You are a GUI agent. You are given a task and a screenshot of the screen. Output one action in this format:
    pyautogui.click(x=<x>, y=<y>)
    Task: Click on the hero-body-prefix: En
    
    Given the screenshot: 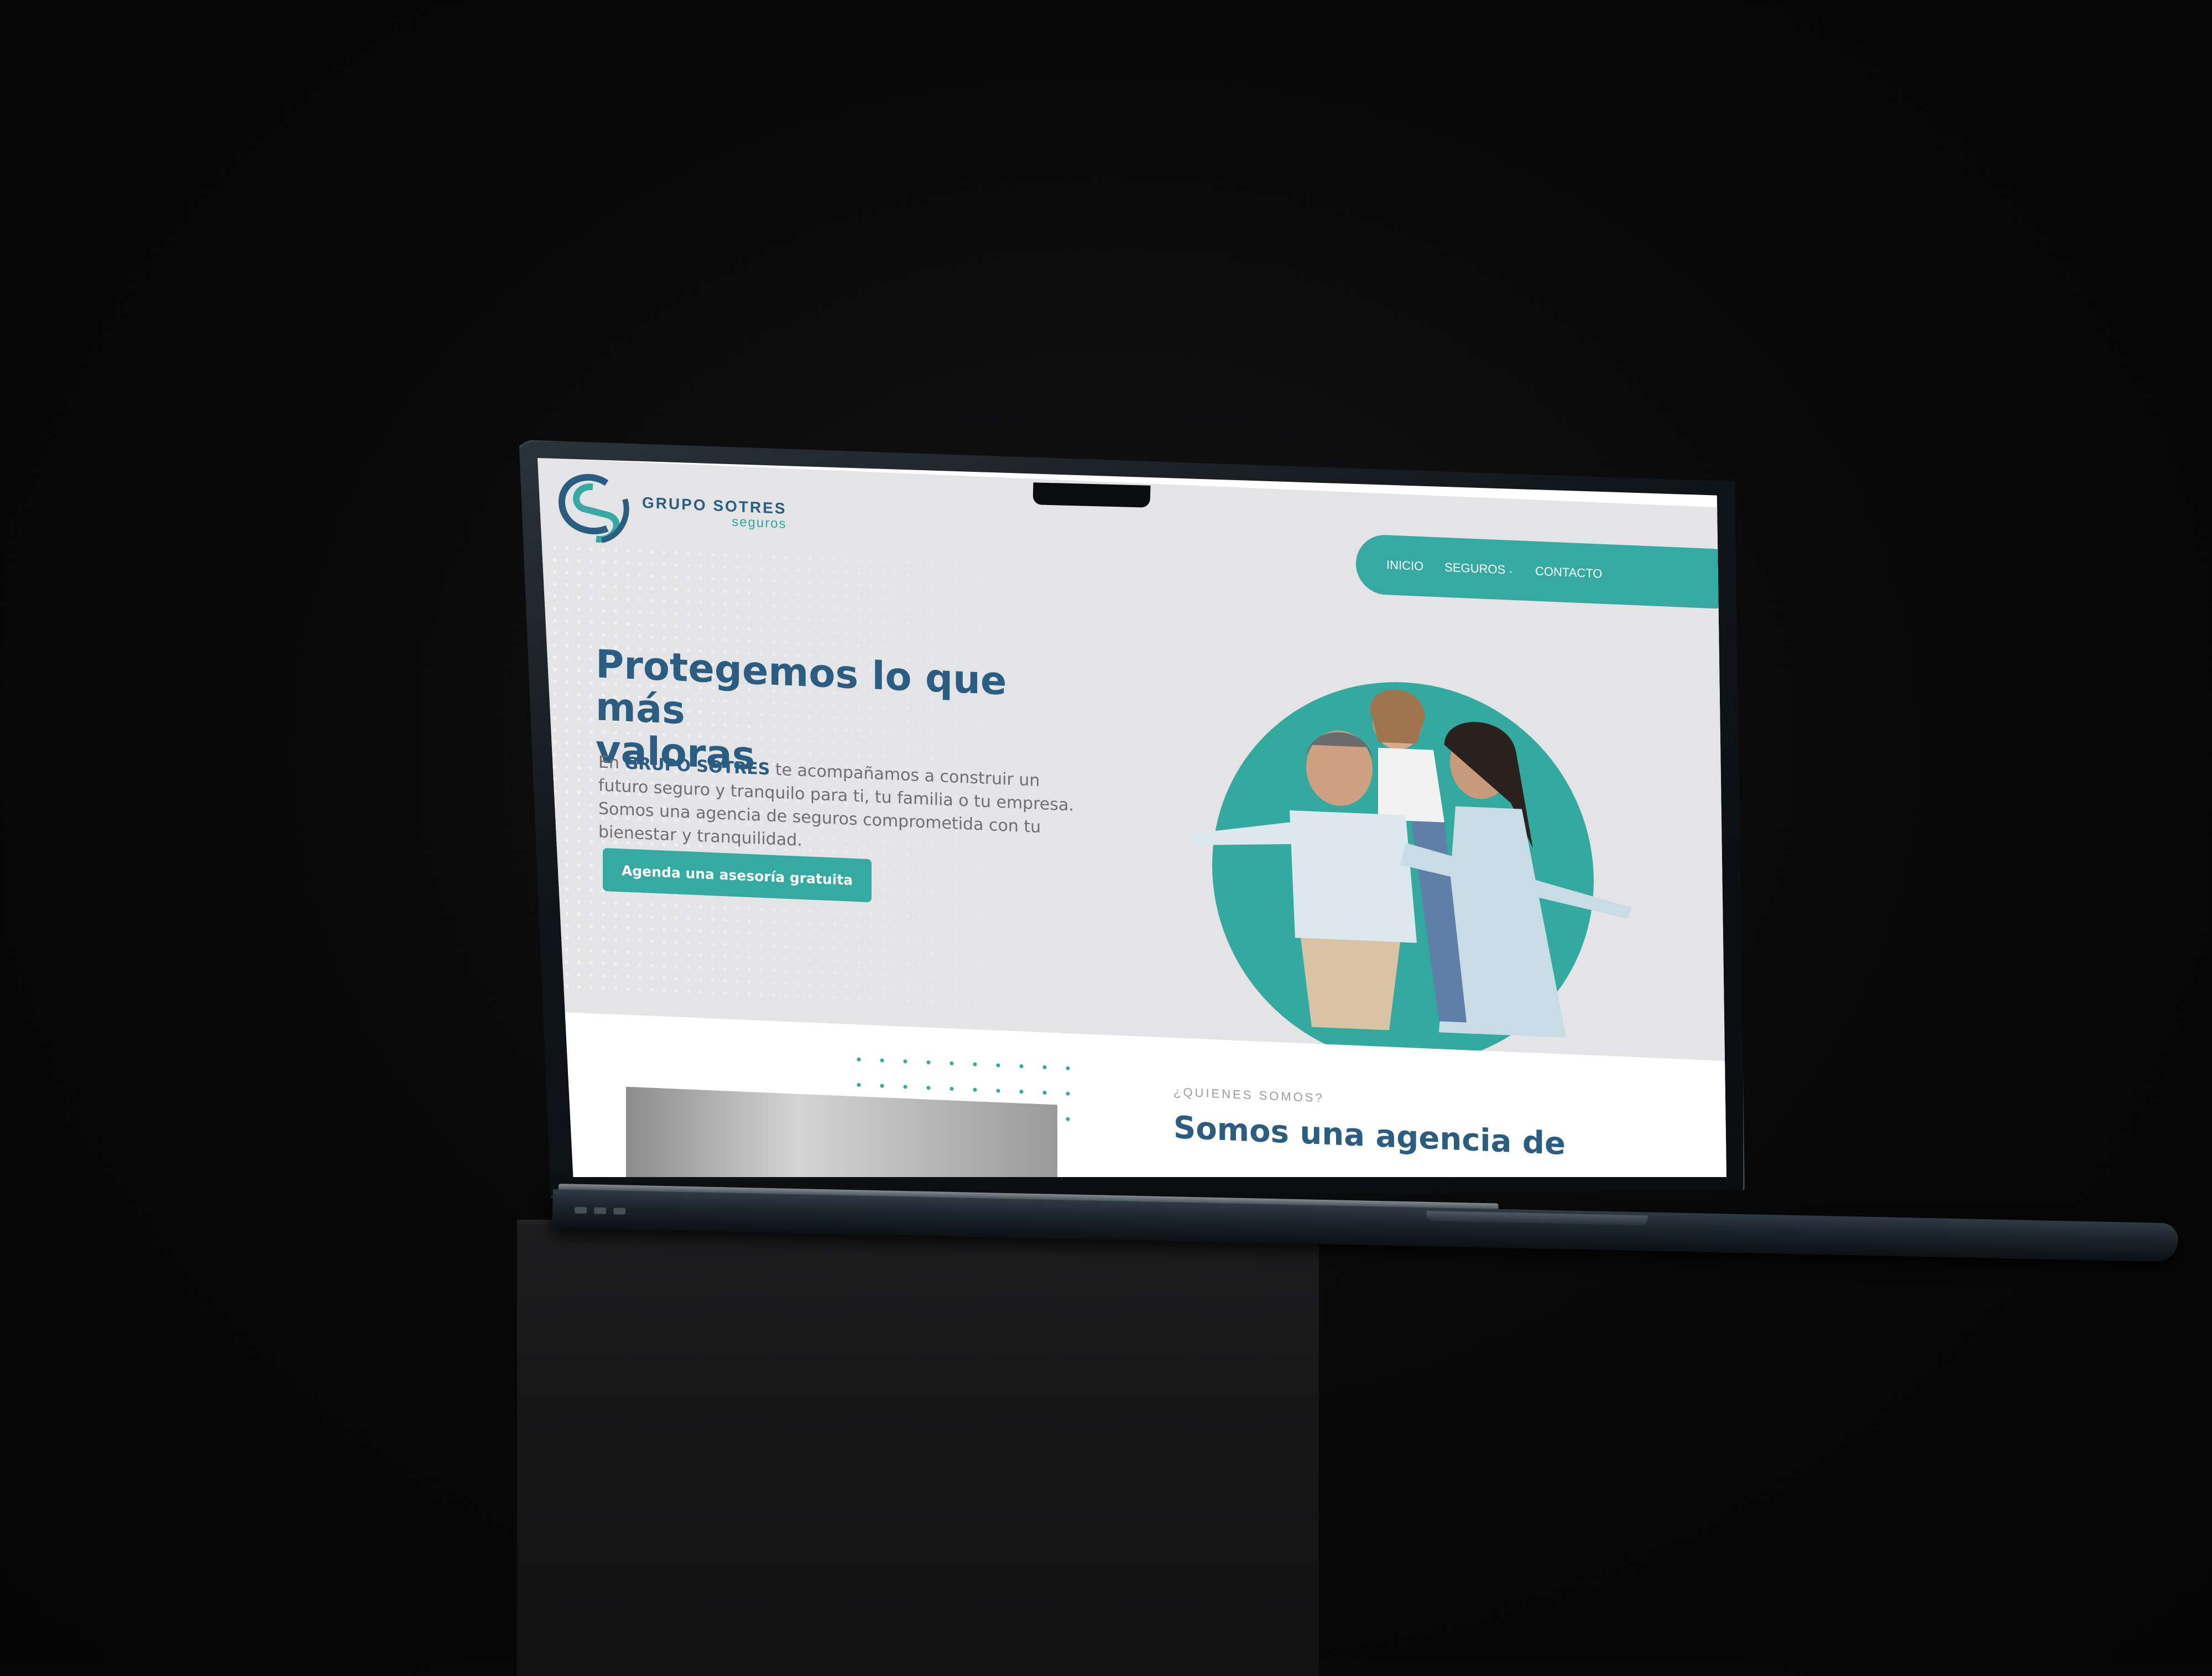 What is the action you would take?
    pyautogui.click(x=611, y=762)
    